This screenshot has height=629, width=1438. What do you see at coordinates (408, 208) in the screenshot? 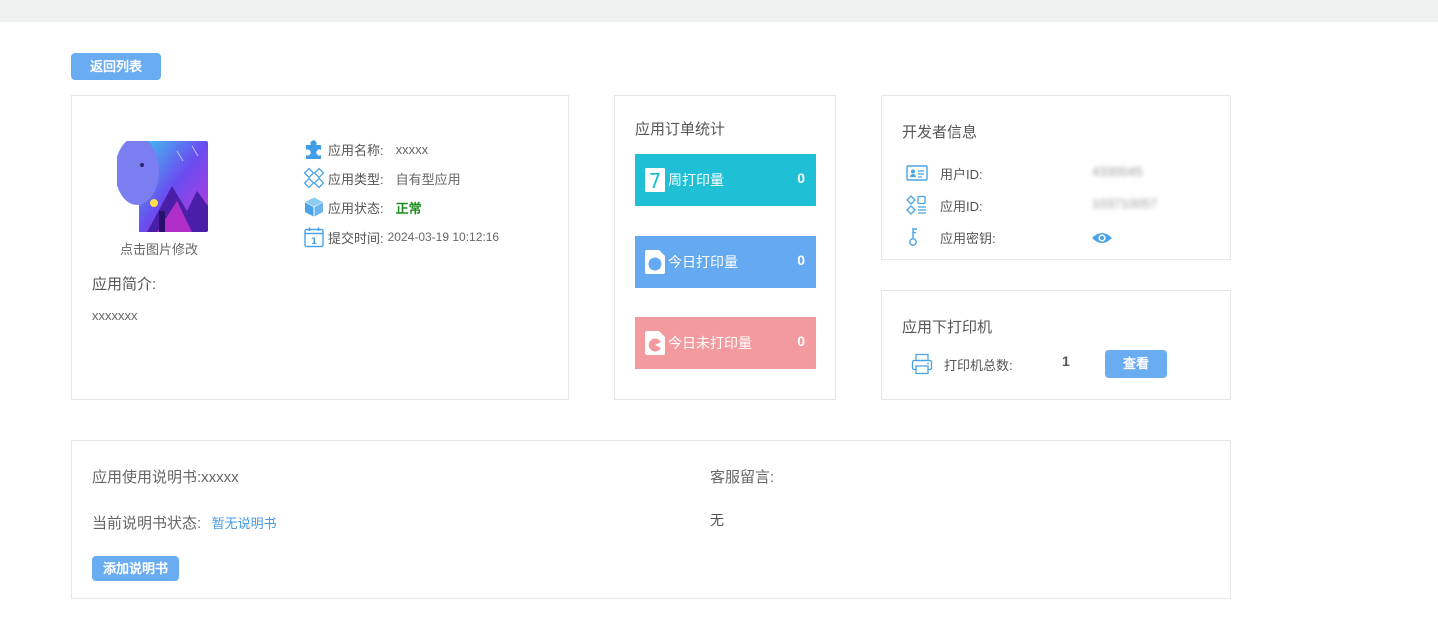
I see `app-status-value: 正常` at bounding box center [408, 208].